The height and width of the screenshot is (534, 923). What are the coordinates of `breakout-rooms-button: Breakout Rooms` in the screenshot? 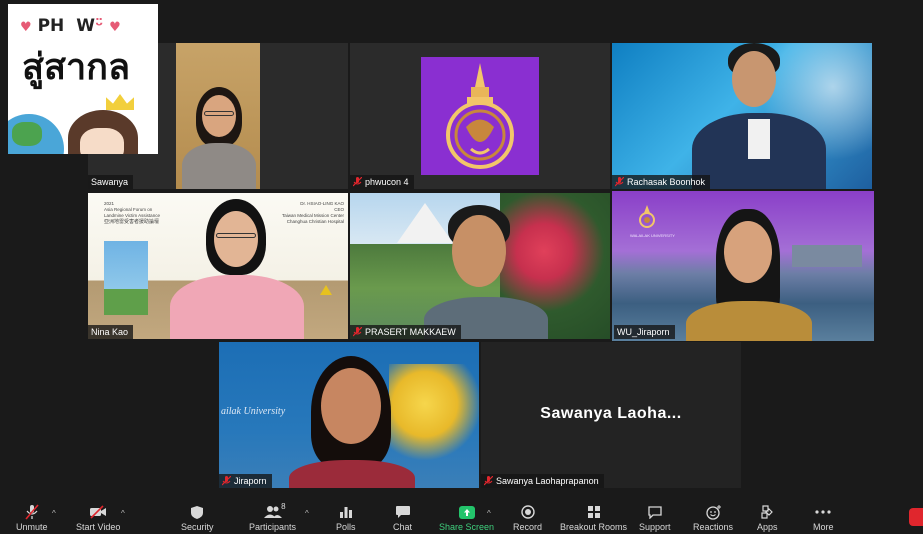 It's located at (593, 518).